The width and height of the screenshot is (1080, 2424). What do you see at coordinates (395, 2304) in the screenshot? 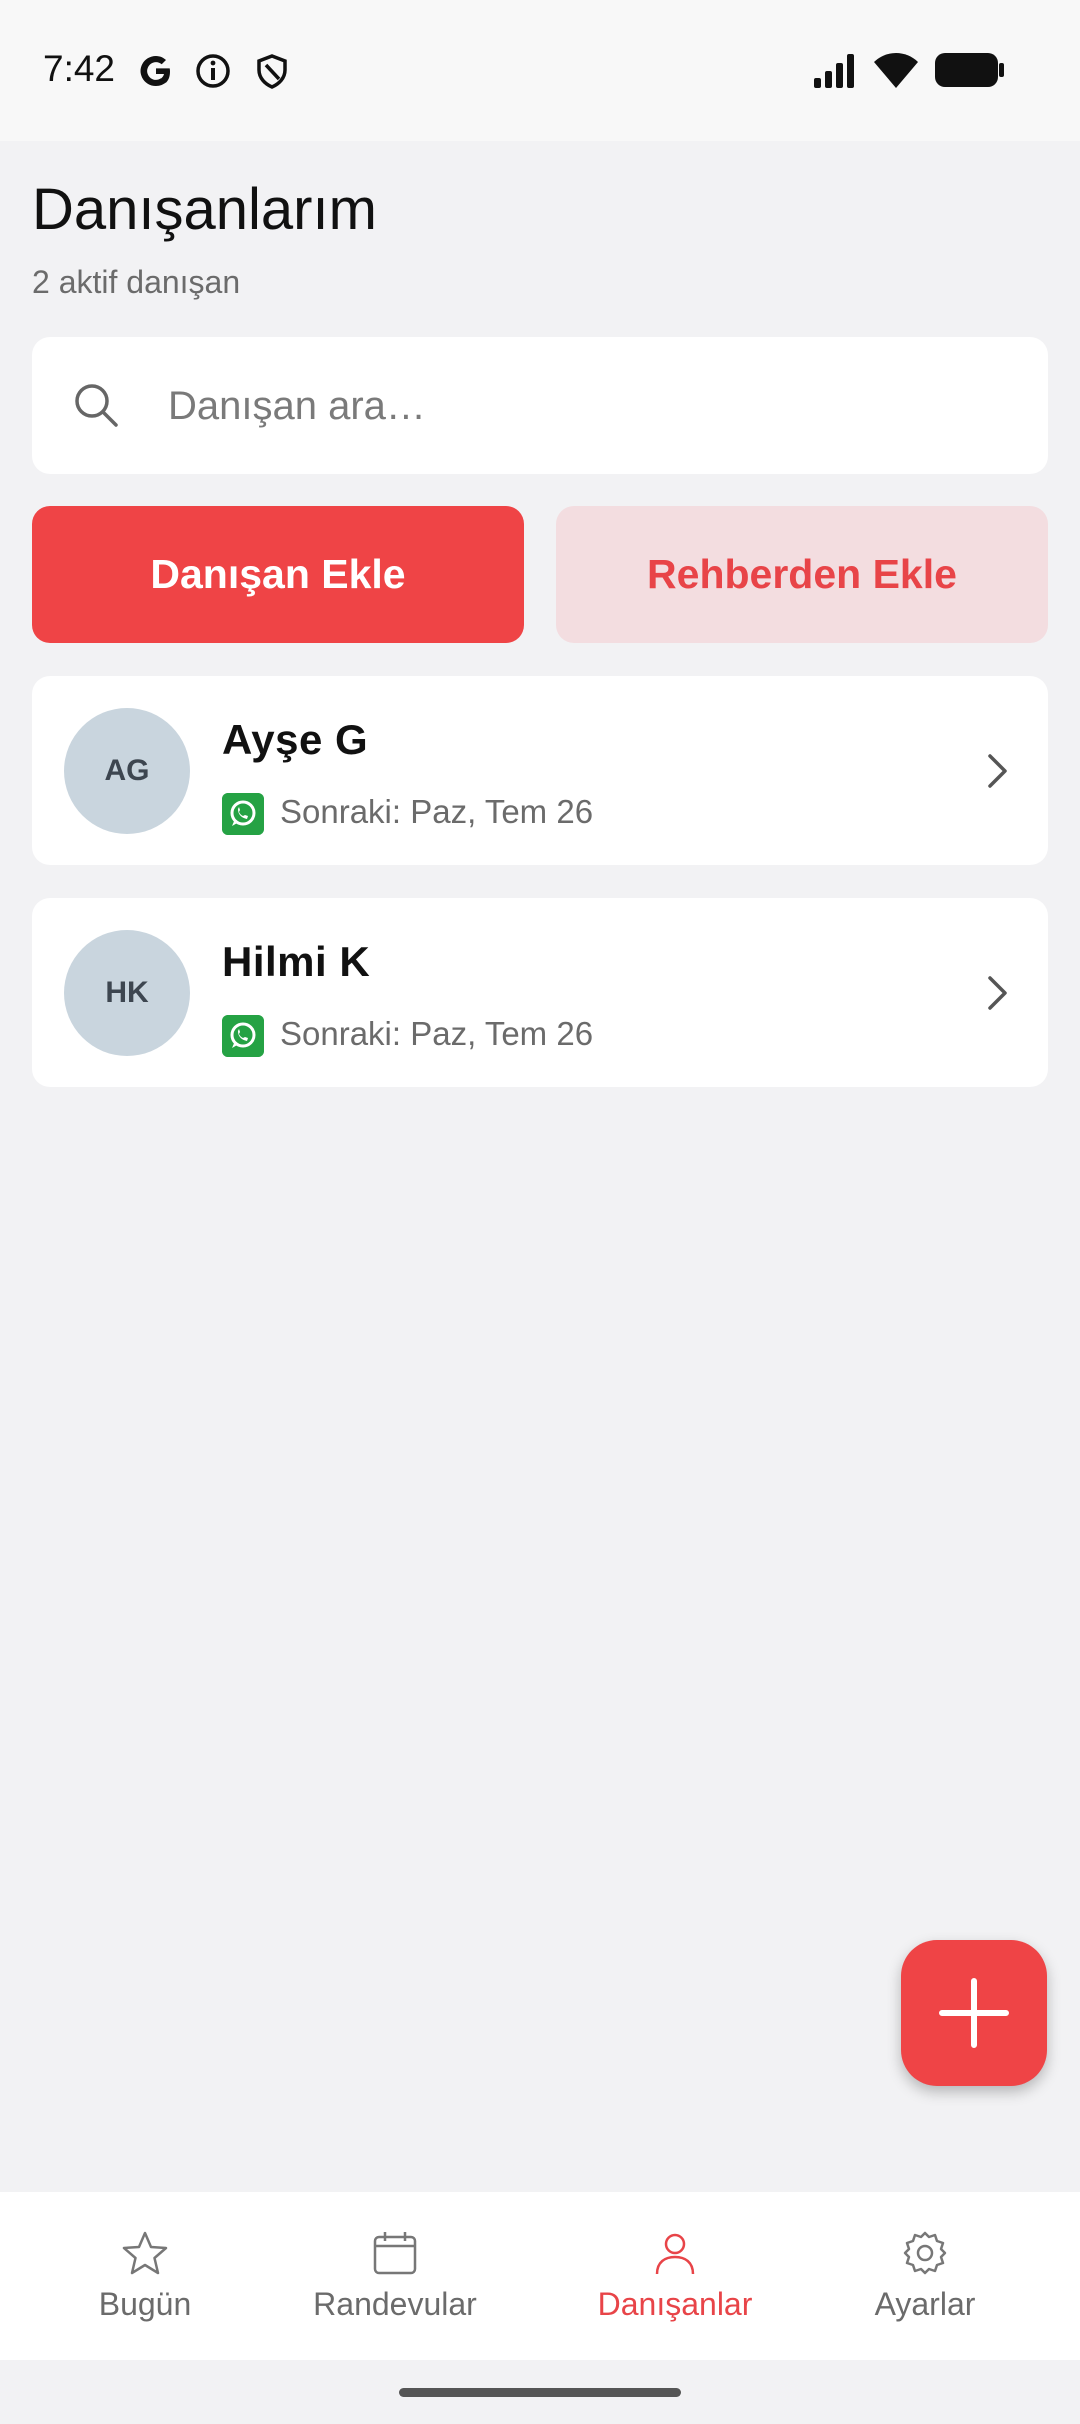
I see `nav-label-appointments: Randevular` at bounding box center [395, 2304].